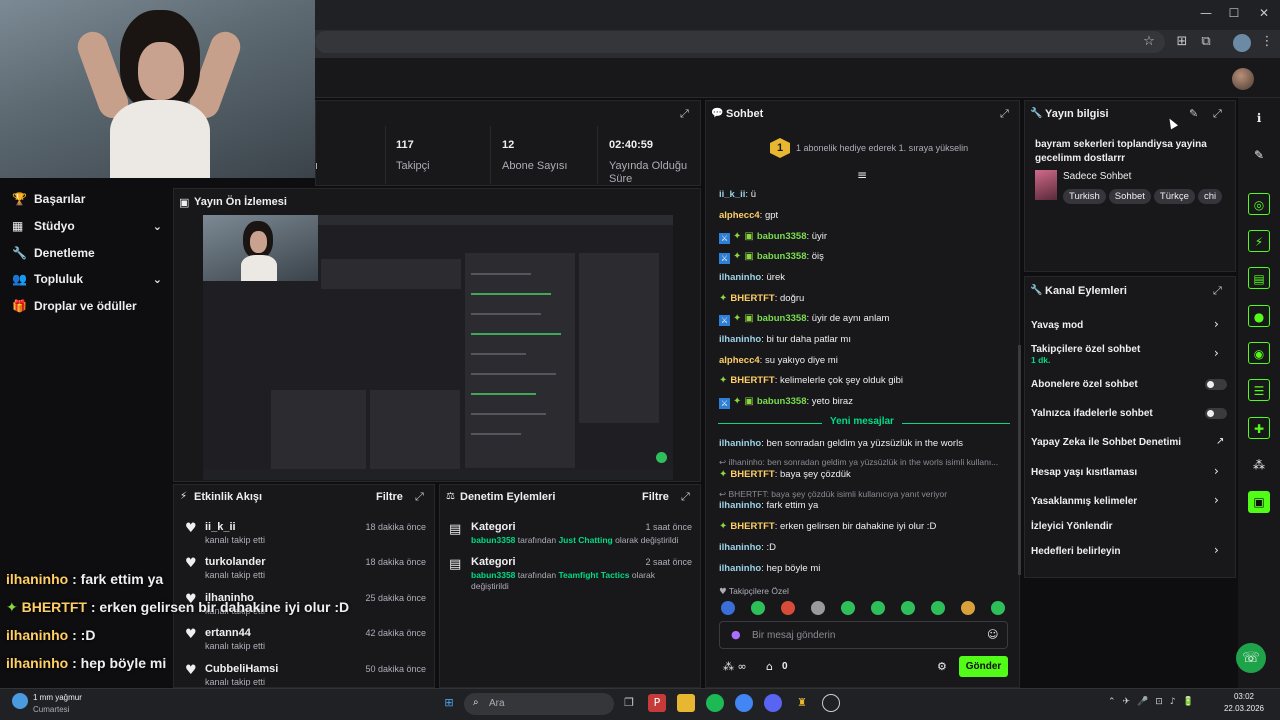 This screenshot has height=720, width=1280. What do you see at coordinates (1259, 465) in the screenshot?
I see `users-icon: ⁂` at bounding box center [1259, 465].